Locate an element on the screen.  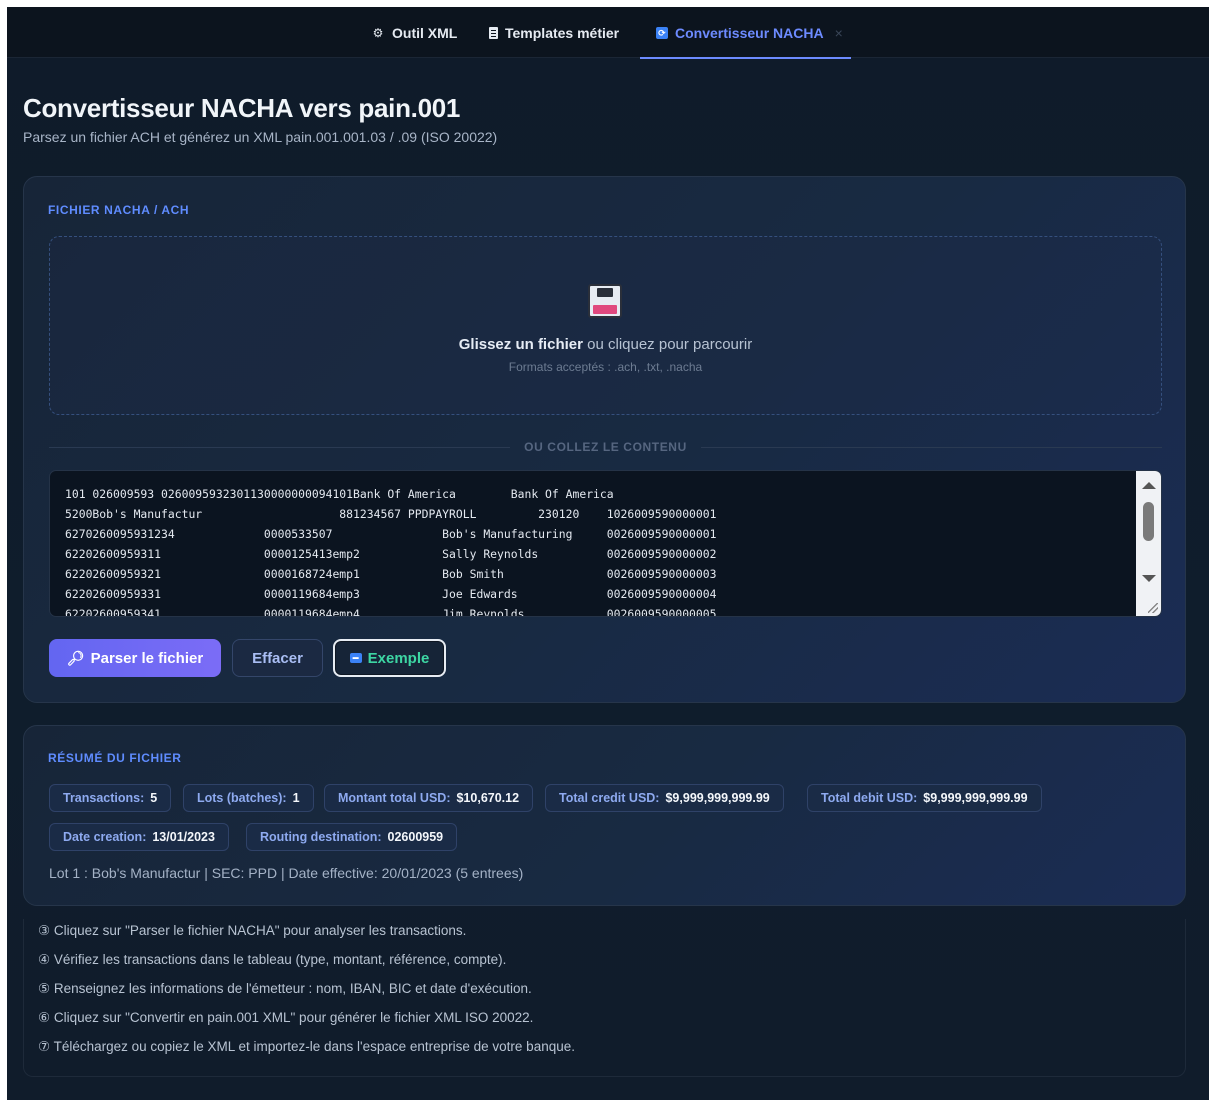
pill-value: $10,670.12 is located at coordinates (488, 798).